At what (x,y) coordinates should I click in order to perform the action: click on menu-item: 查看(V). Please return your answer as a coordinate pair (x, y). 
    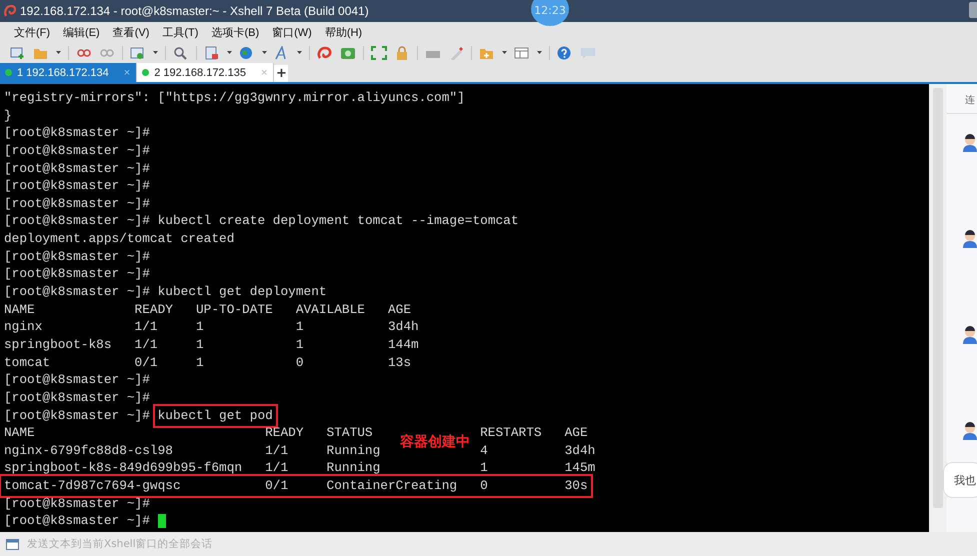
    Looking at the image, I should click on (131, 32).